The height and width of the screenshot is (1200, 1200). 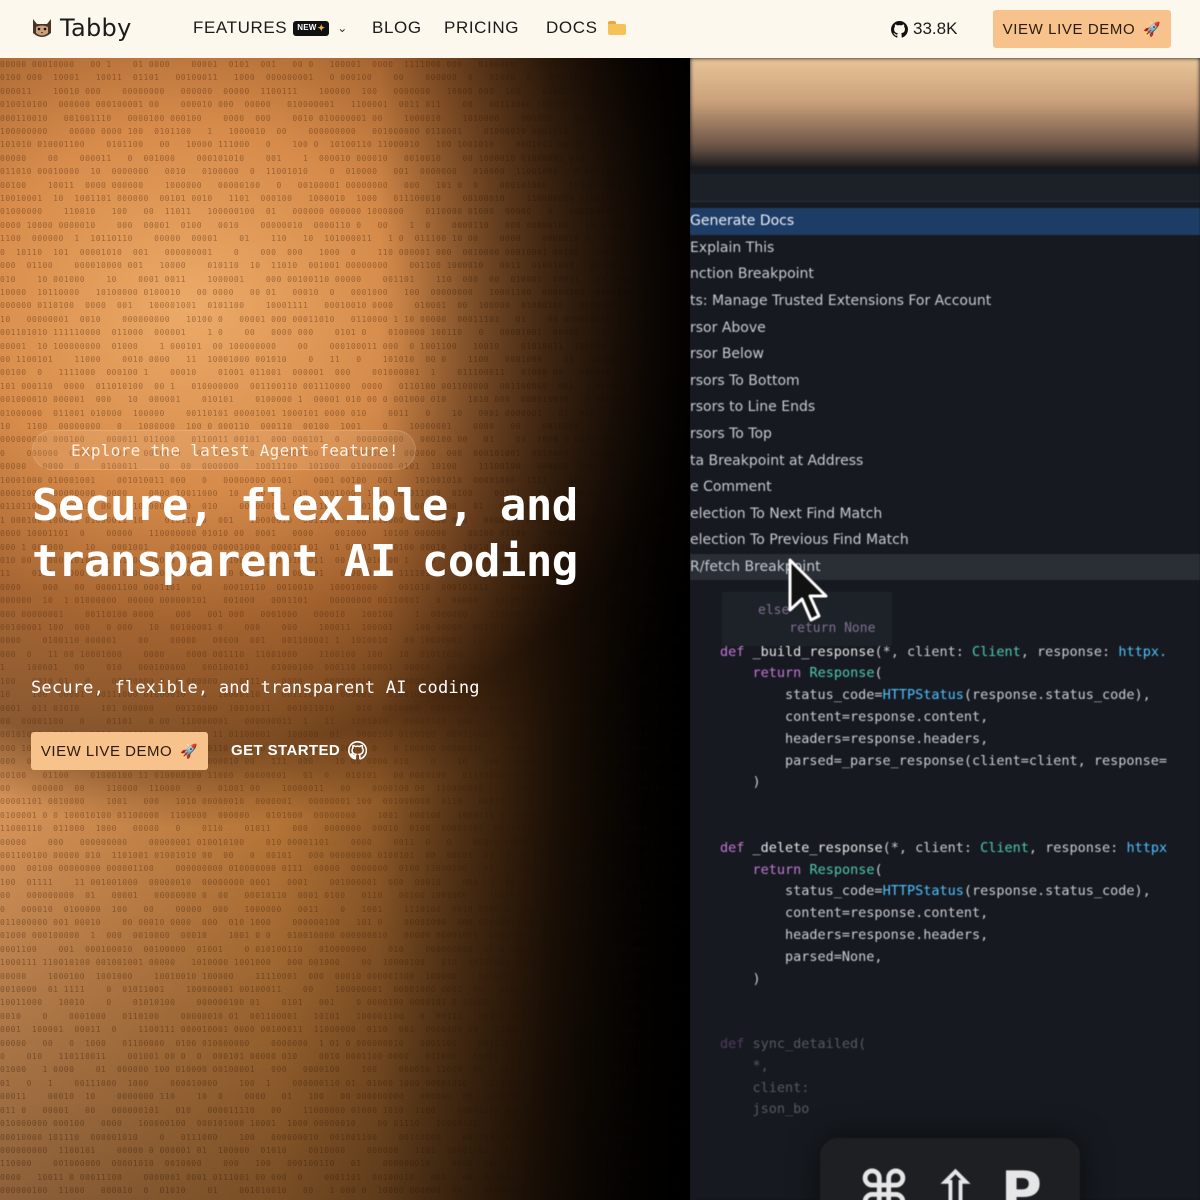 I want to click on nav-features: FEATURES NEW ✦ ⌄, so click(x=270, y=28).